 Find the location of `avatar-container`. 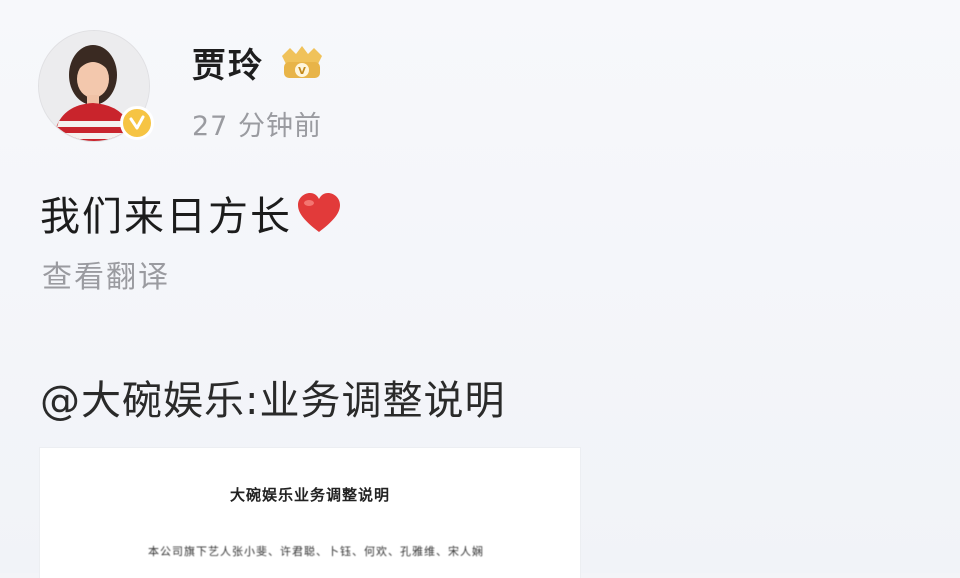

avatar-container is located at coordinates (96, 86).